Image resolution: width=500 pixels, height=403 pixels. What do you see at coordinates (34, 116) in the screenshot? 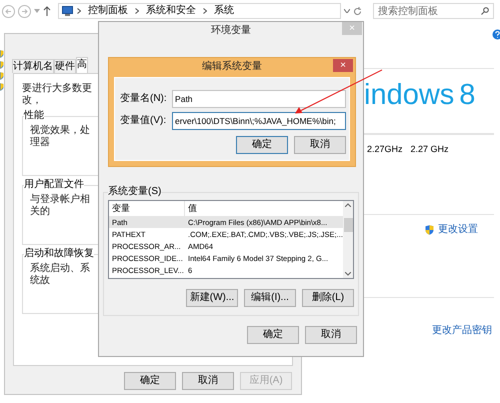
I see `group-title: 性能` at bounding box center [34, 116].